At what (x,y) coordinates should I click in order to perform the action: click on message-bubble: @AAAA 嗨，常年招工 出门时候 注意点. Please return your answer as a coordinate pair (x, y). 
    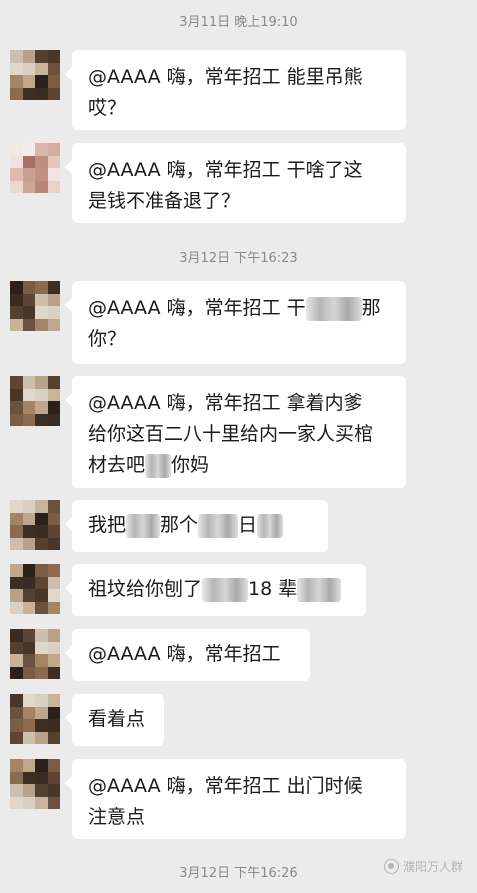
    Looking at the image, I should click on (235, 799).